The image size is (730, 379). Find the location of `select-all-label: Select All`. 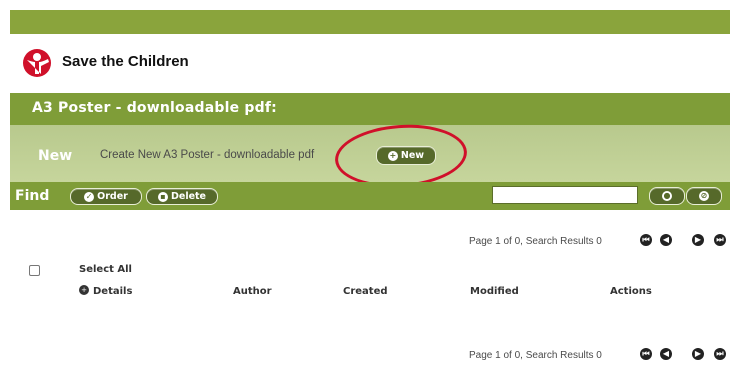

select-all-label: Select All is located at coordinates (105, 269).